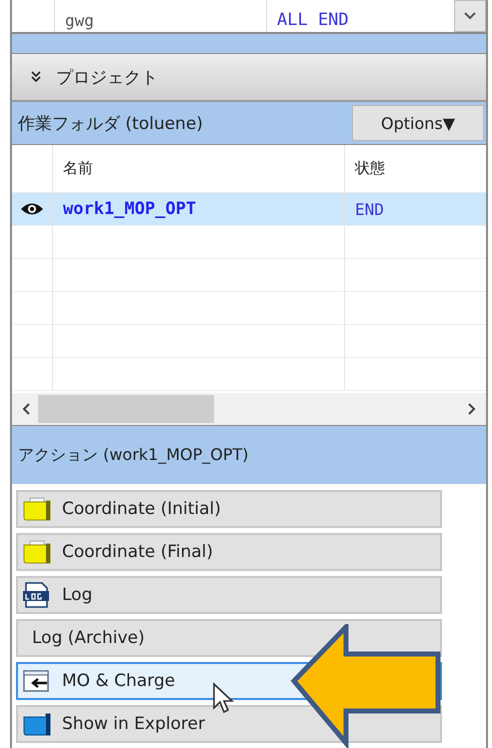 This screenshot has height=748, width=492. What do you see at coordinates (229, 595) in the screenshot?
I see `action-button: Log` at bounding box center [229, 595].